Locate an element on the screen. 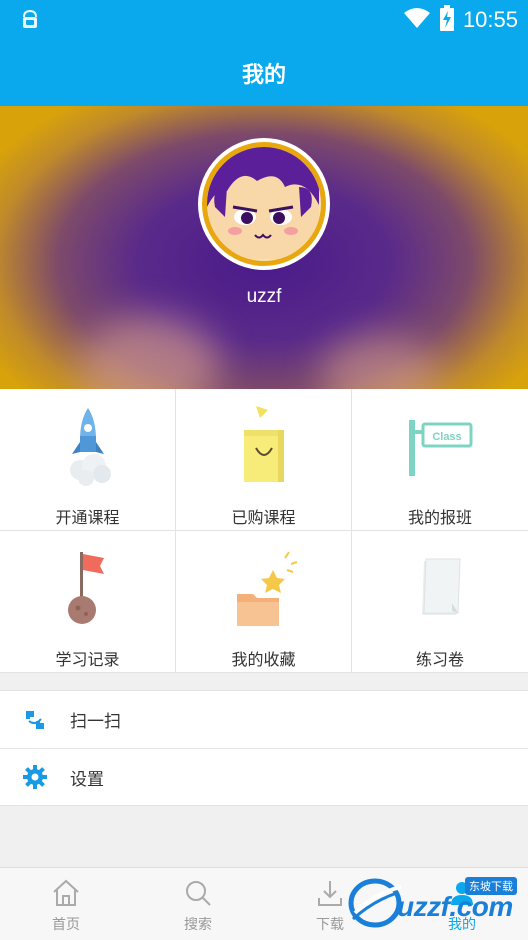 The height and width of the screenshot is (940, 528). grid-item-my-favorites: 我的收藏 is located at coordinates (264, 602).